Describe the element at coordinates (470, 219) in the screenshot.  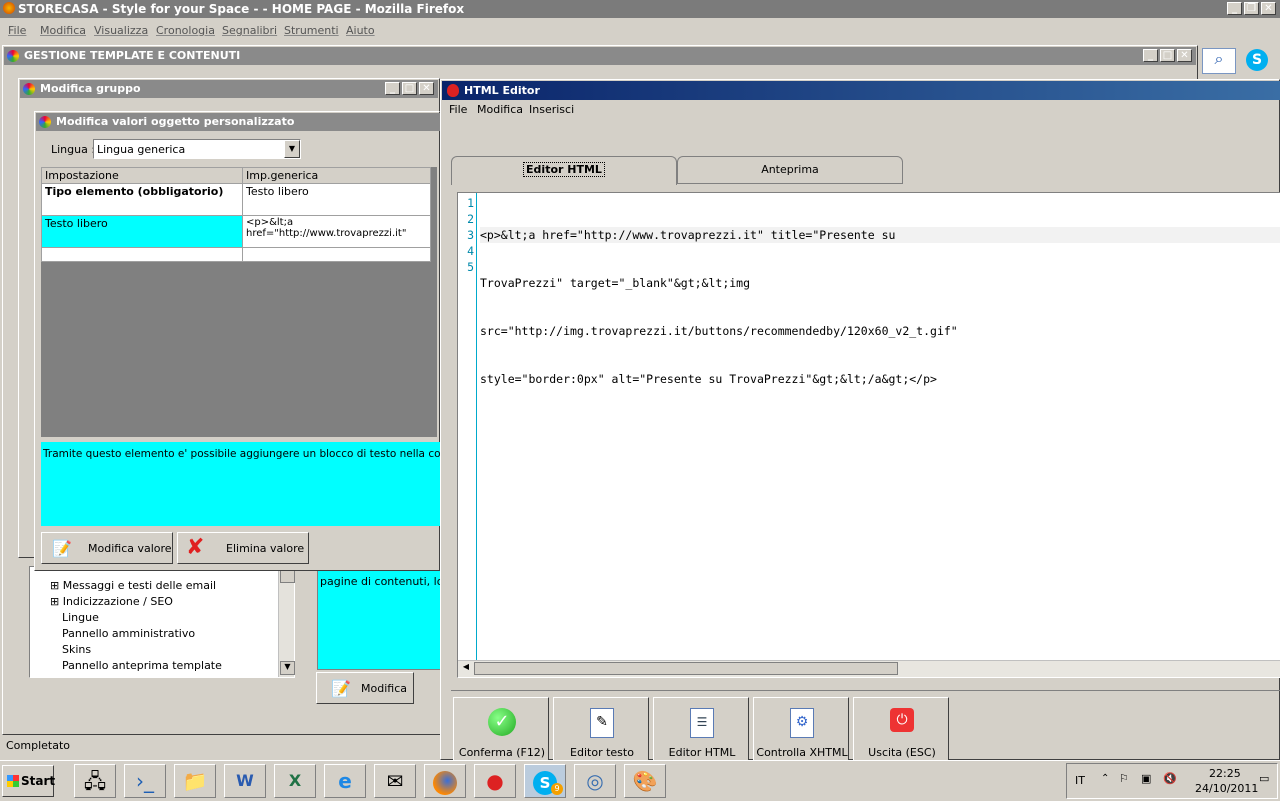
I see `line-number: 2` at that location.